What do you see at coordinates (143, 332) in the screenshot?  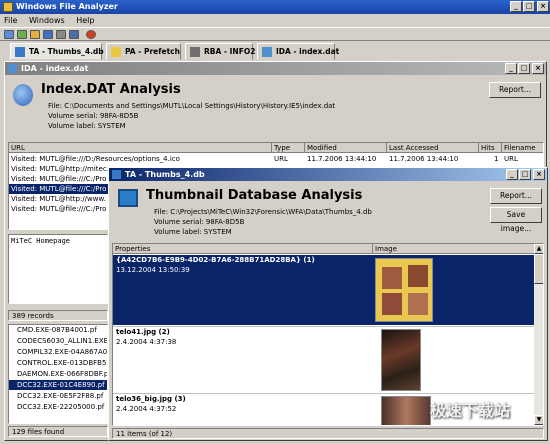 I see `entry-name: telo41.jpg (2)` at bounding box center [143, 332].